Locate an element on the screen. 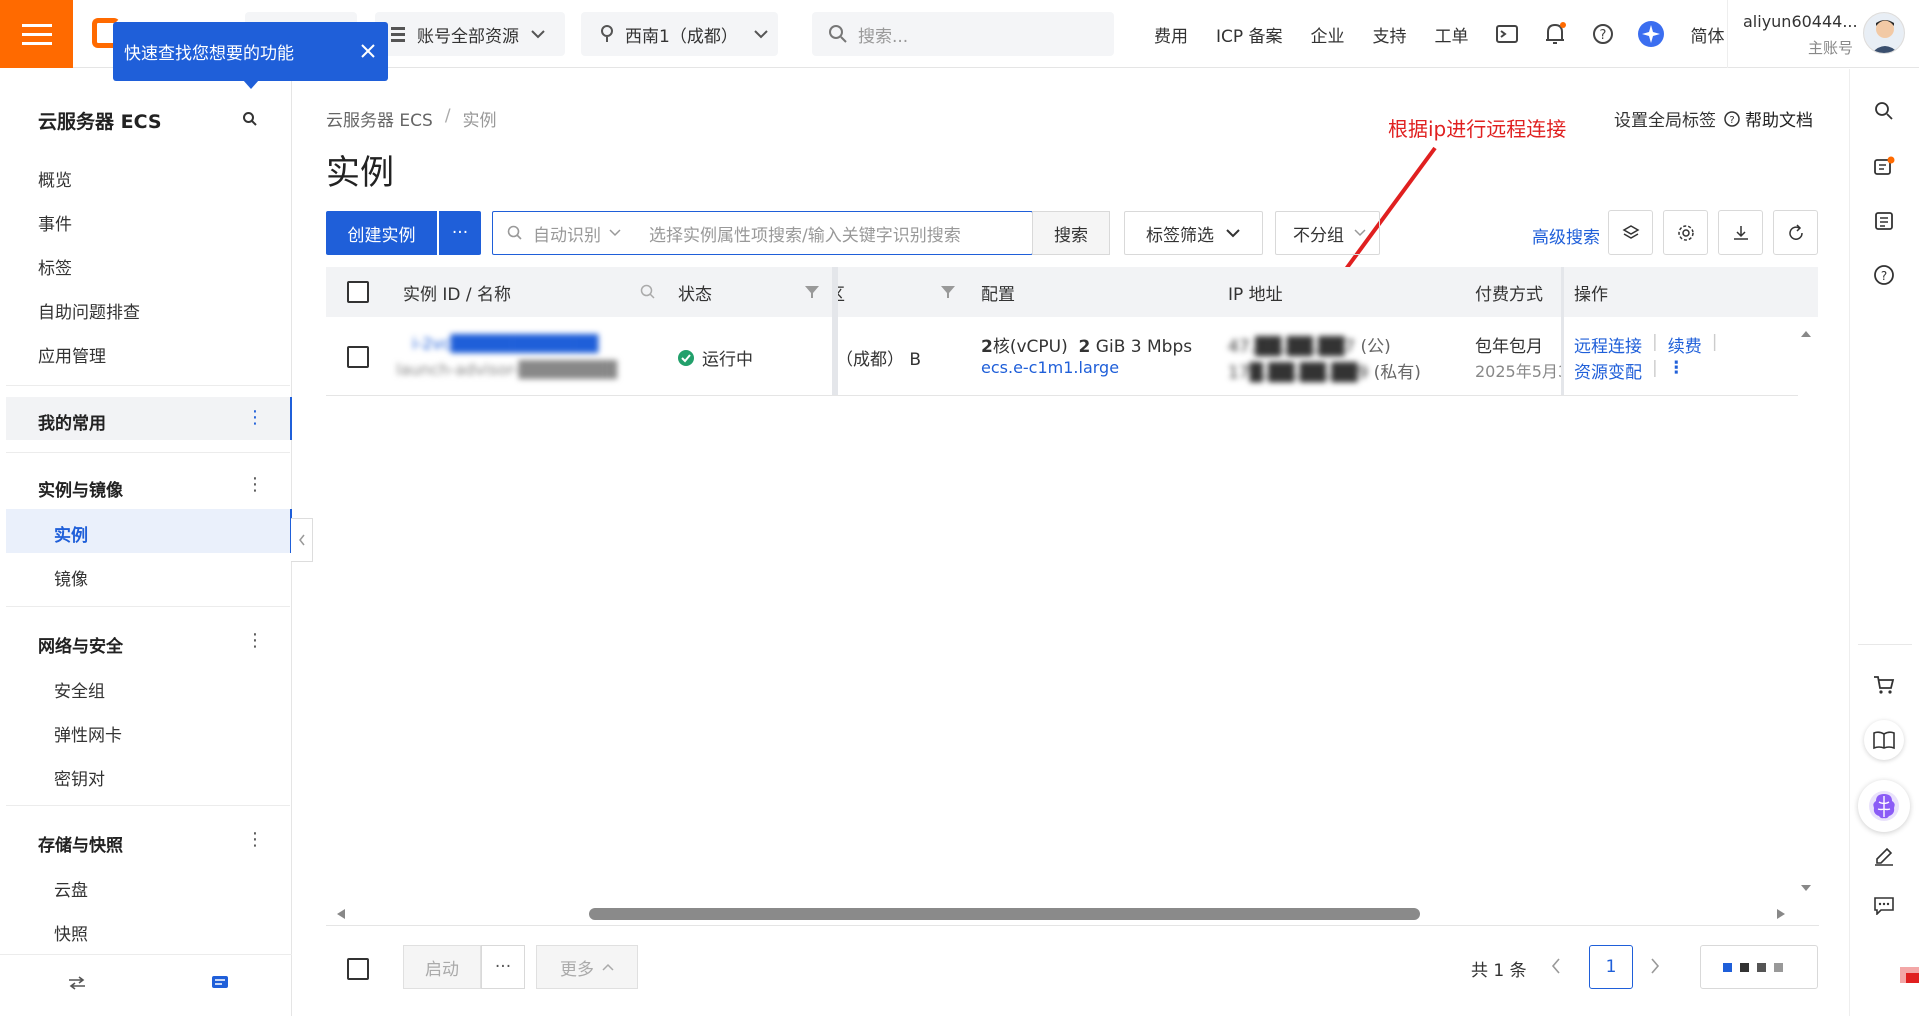 This screenshot has width=1919, height=1016. feedback-icon is located at coordinates (220, 983).